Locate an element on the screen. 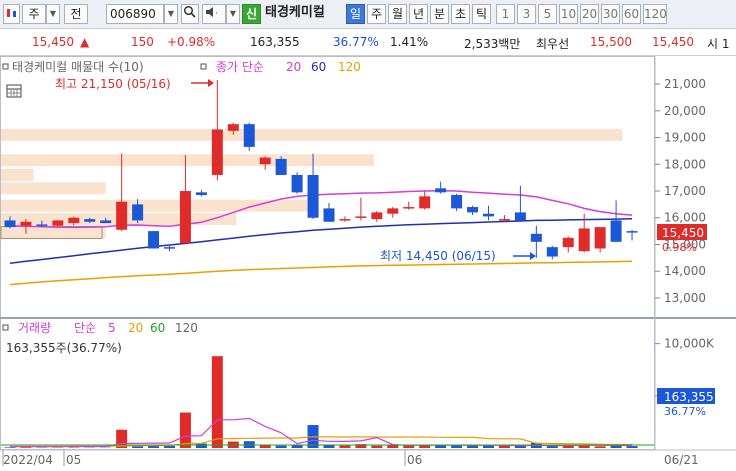 The width and height of the screenshot is (736, 471). y-tick-label-4: 17,000 is located at coordinates (685, 191).